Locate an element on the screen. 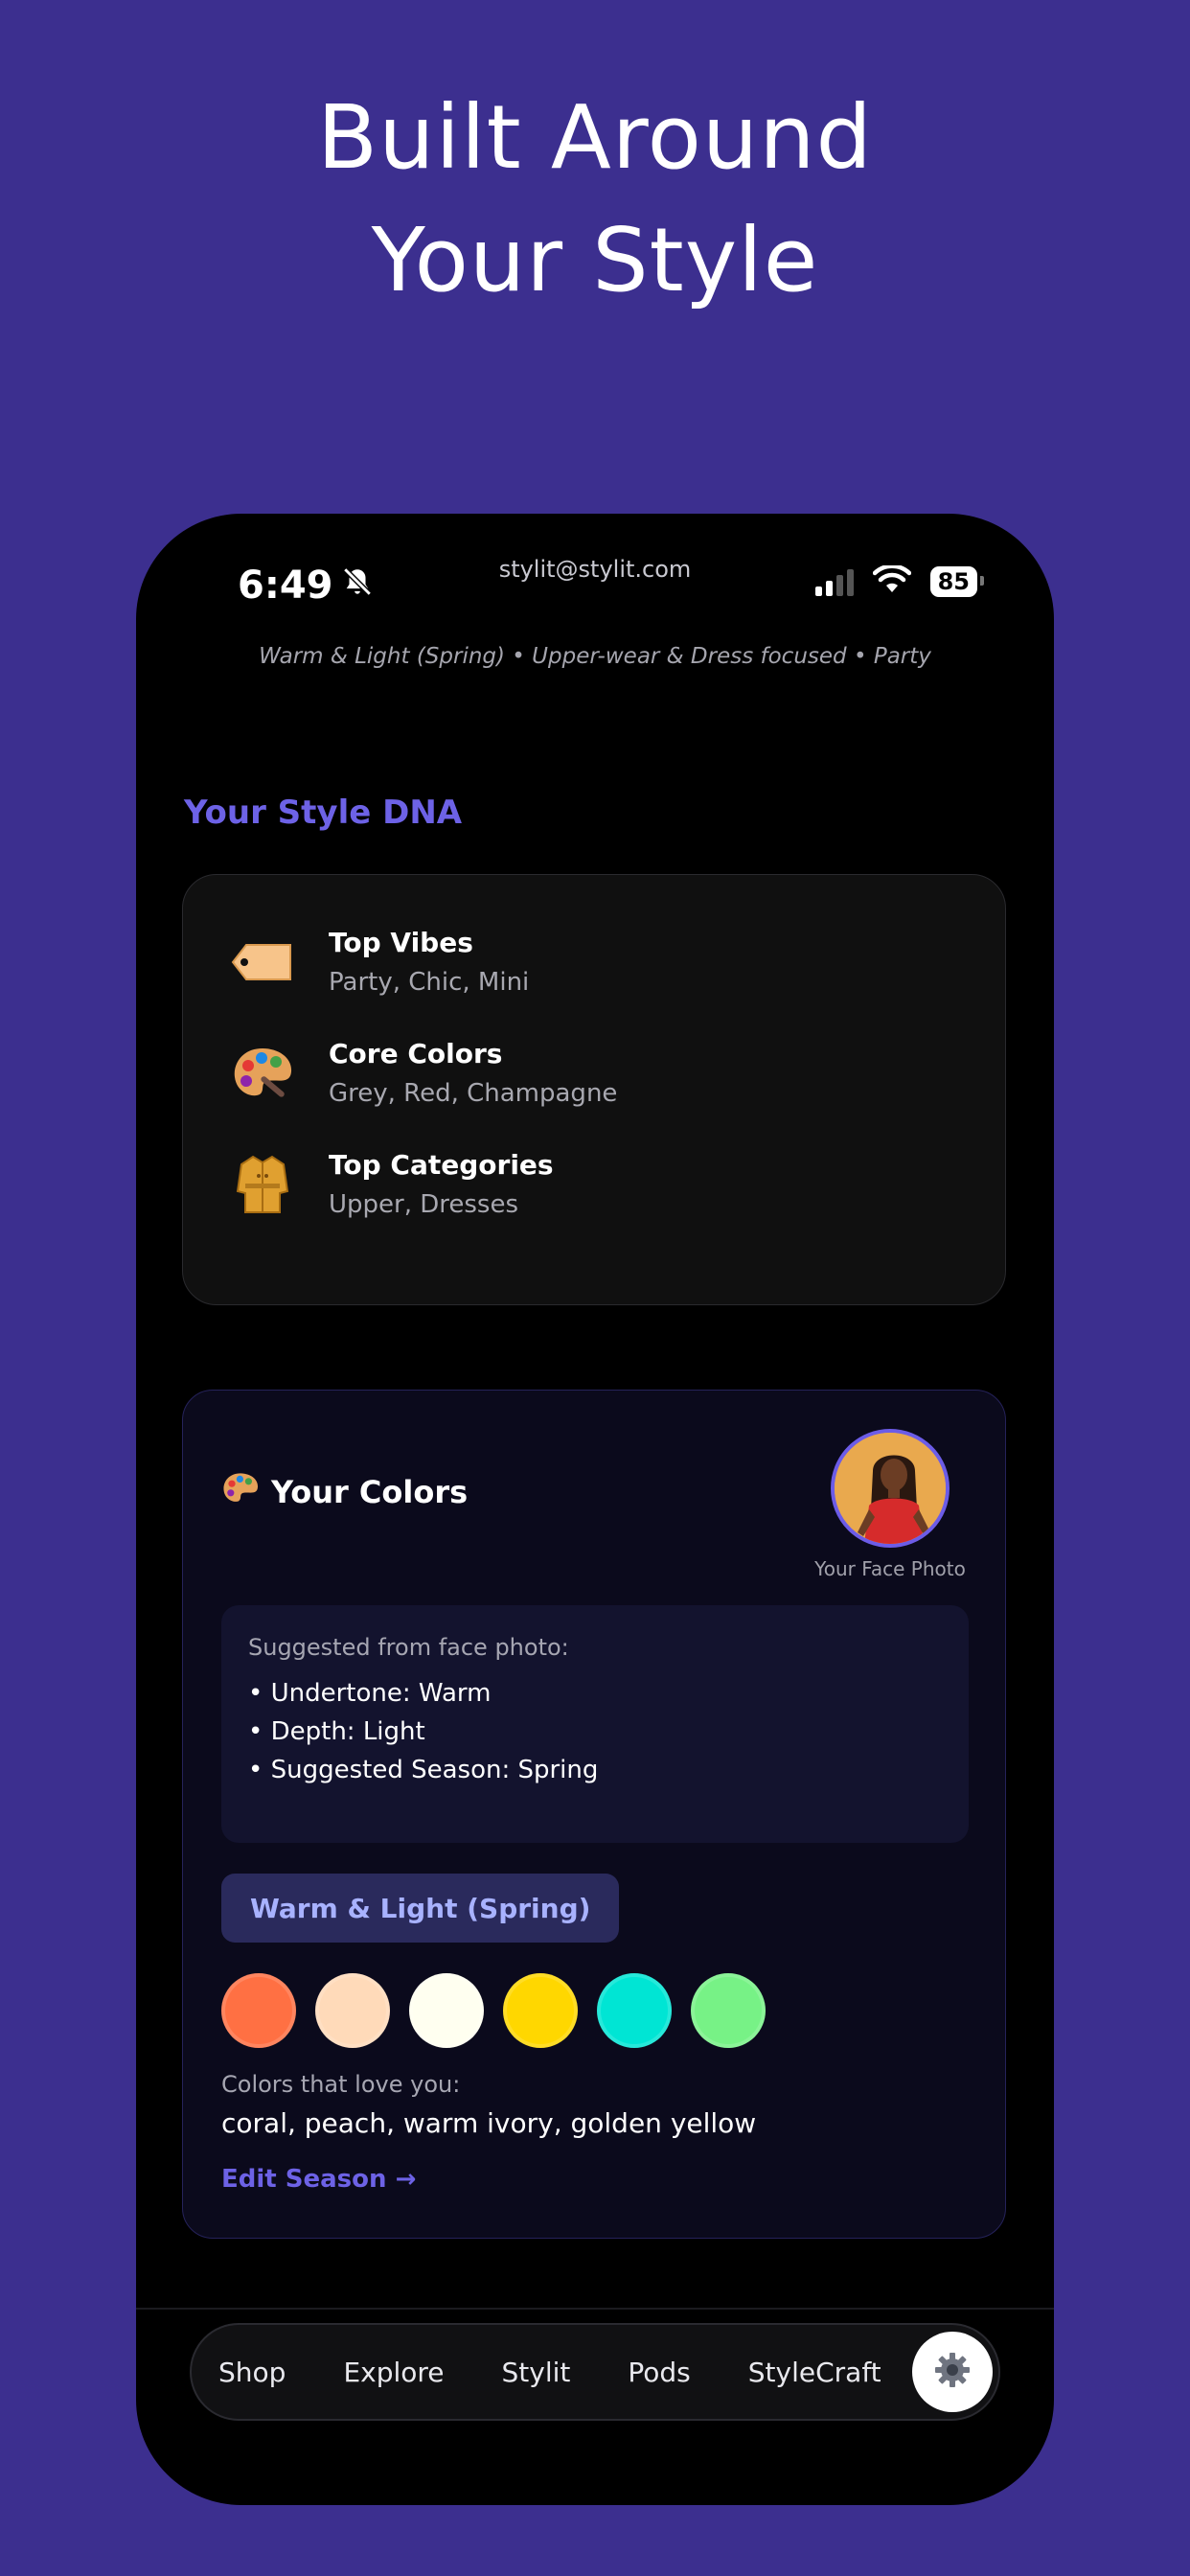  face-photo-avatar is located at coordinates (890, 1488).